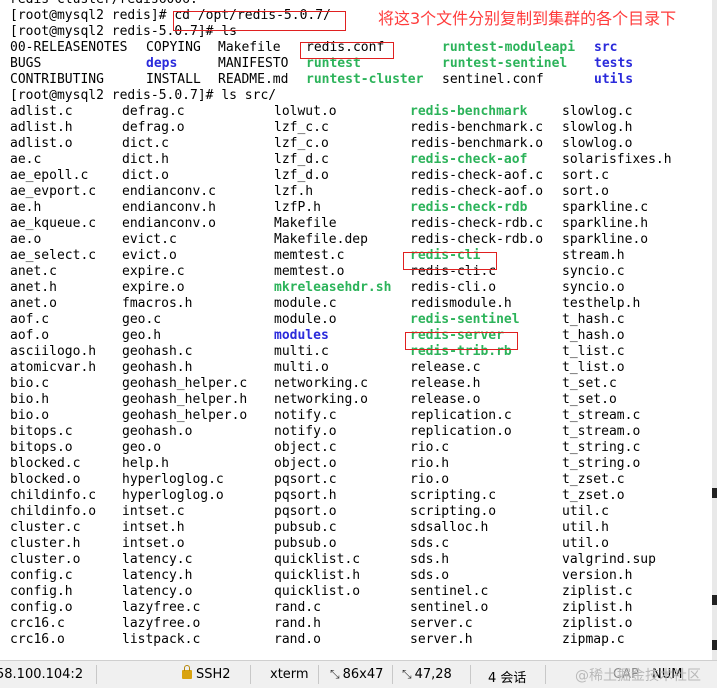  Describe the element at coordinates (614, 63) in the screenshot. I see `file-entry: tests` at that location.